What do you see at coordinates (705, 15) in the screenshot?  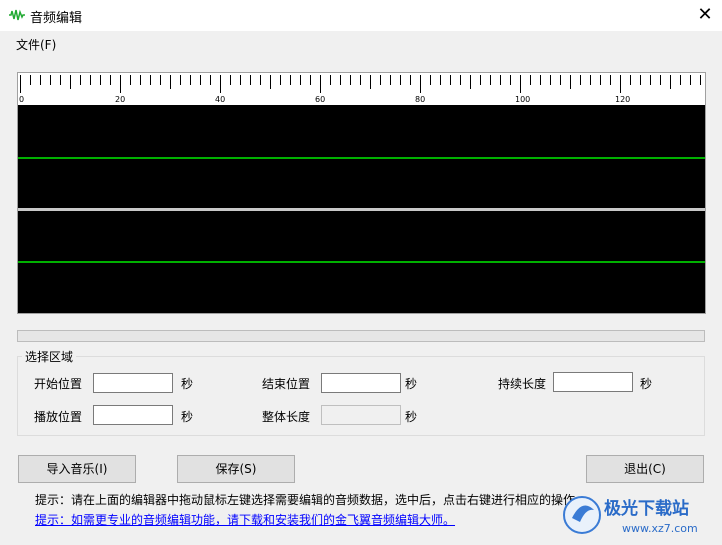 I see `close-icon: ✕` at bounding box center [705, 15].